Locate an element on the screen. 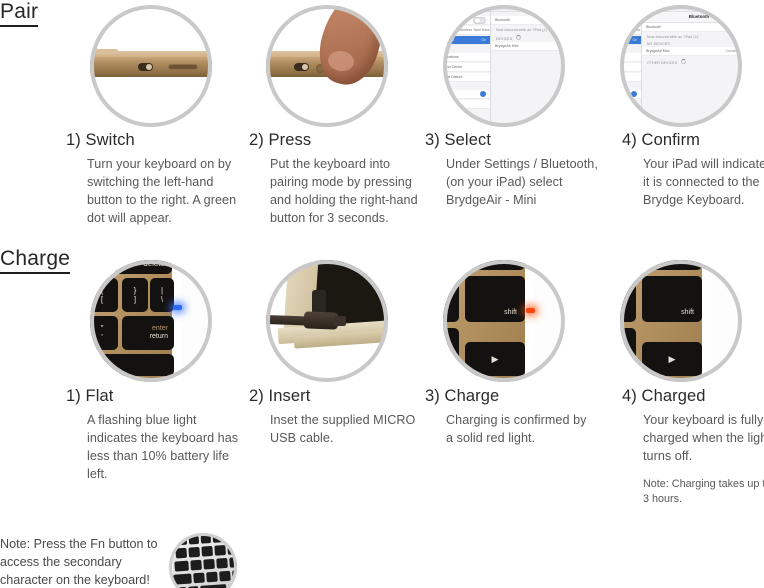 This screenshot has width=764, height=588. settings-row-do-not-disturb is located at coordinates (630, 77).